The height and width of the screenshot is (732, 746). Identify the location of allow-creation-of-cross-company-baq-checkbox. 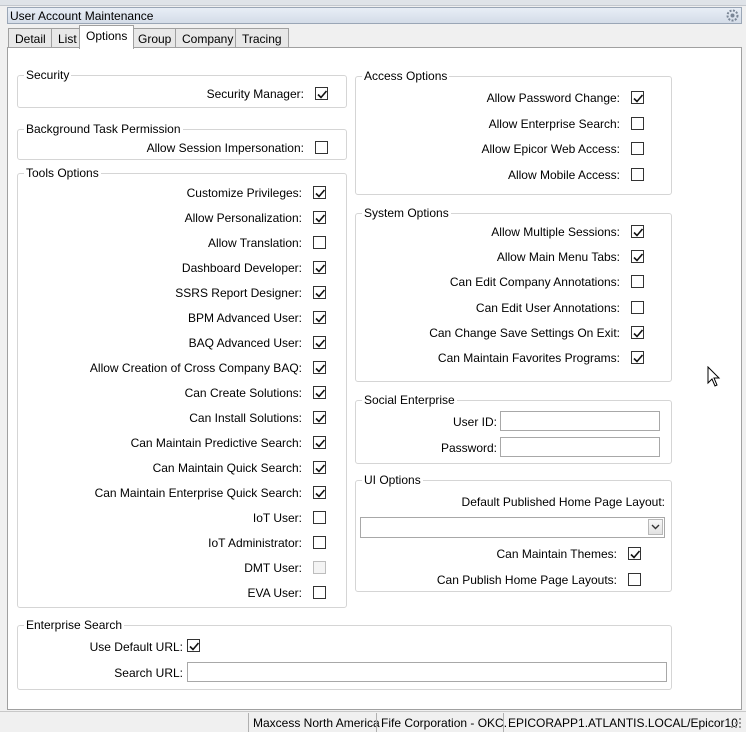
(319, 367).